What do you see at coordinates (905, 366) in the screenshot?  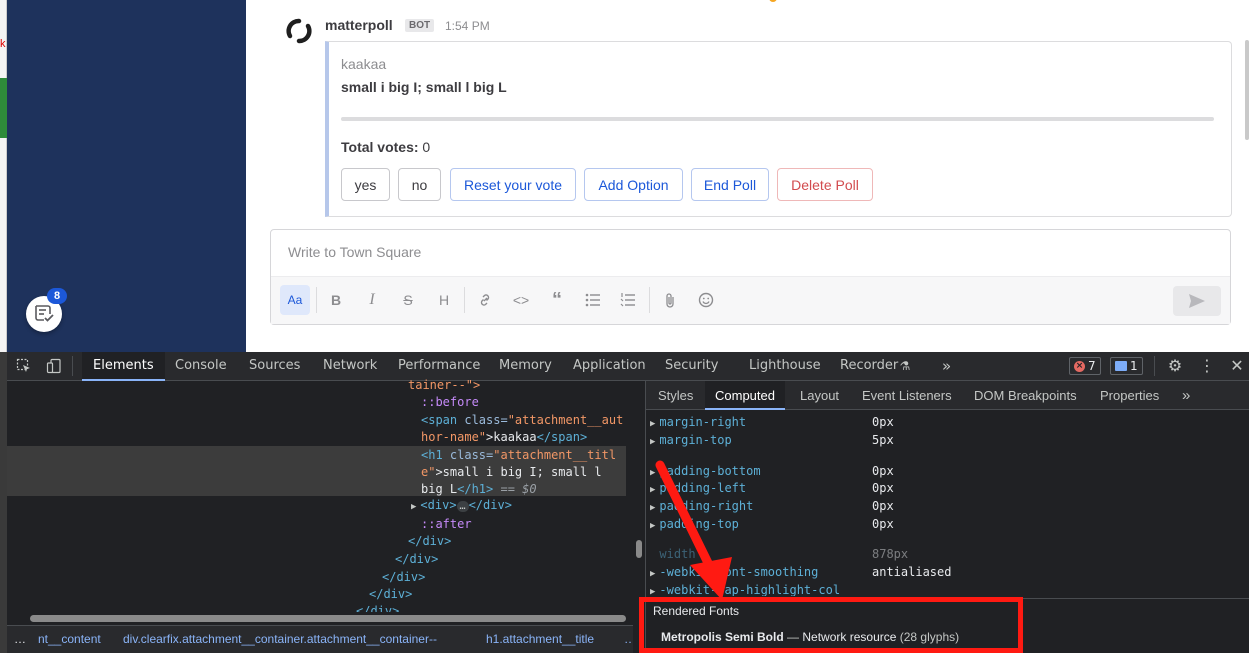 I see `flask-icon: ⚗` at bounding box center [905, 366].